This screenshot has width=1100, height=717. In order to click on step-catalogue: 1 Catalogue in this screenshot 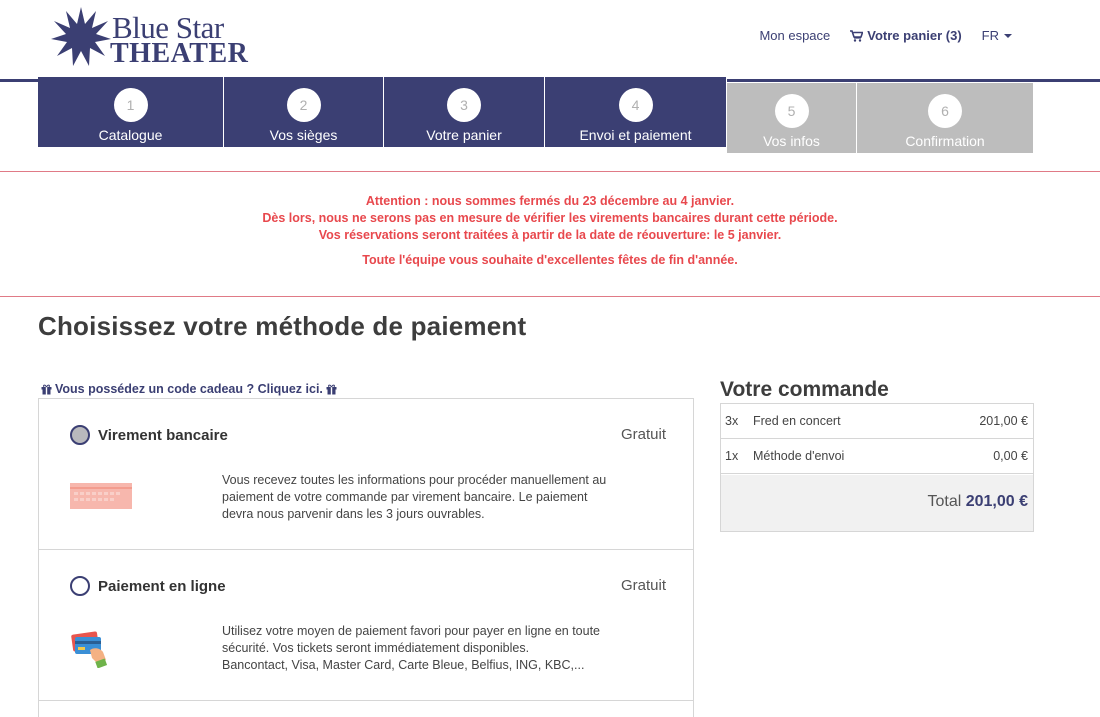, I will do `click(131, 112)`.